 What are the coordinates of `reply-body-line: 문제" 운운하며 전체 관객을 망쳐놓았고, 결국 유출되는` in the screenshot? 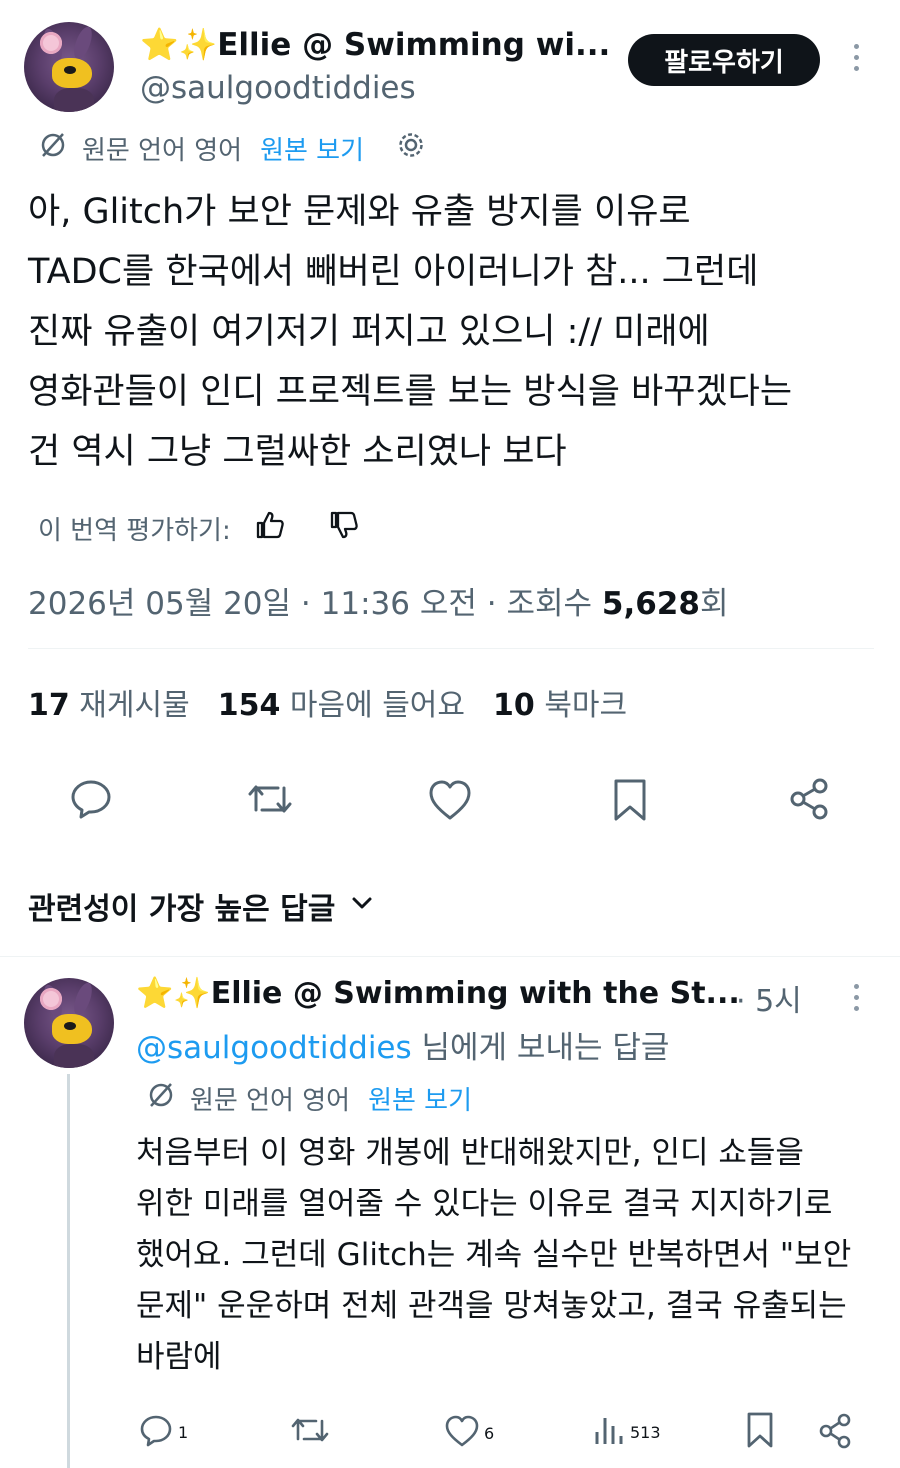 It's located at (491, 1306).